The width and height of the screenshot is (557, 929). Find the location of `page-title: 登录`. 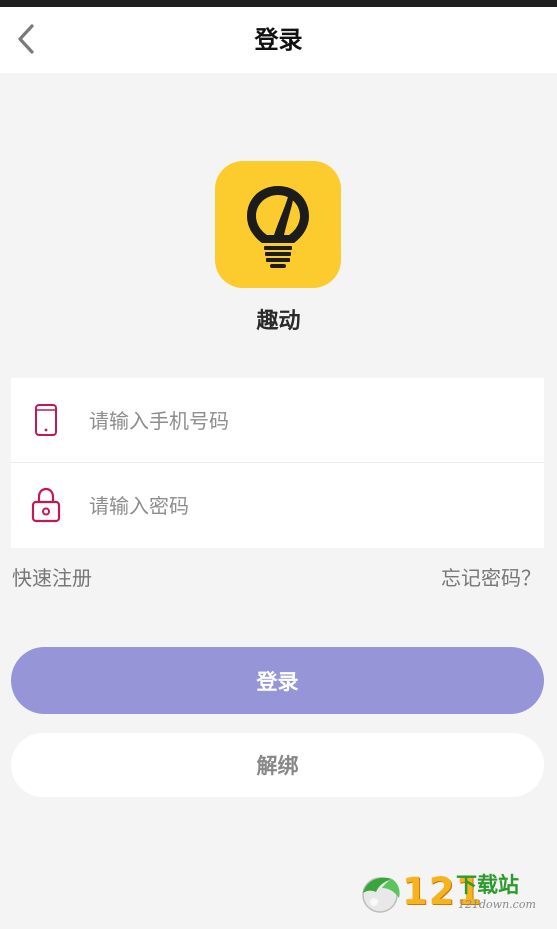

page-title: 登录 is located at coordinates (278, 40).